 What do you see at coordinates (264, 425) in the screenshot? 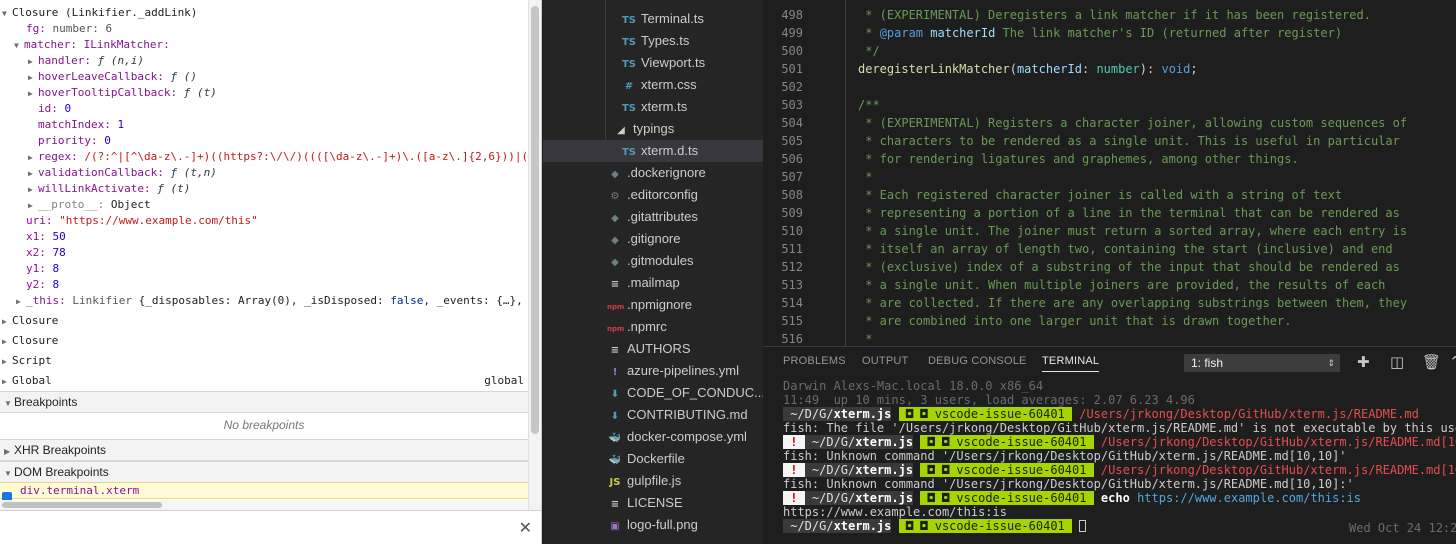
I see `no-breakpoints-text: No breakpoints` at bounding box center [264, 425].